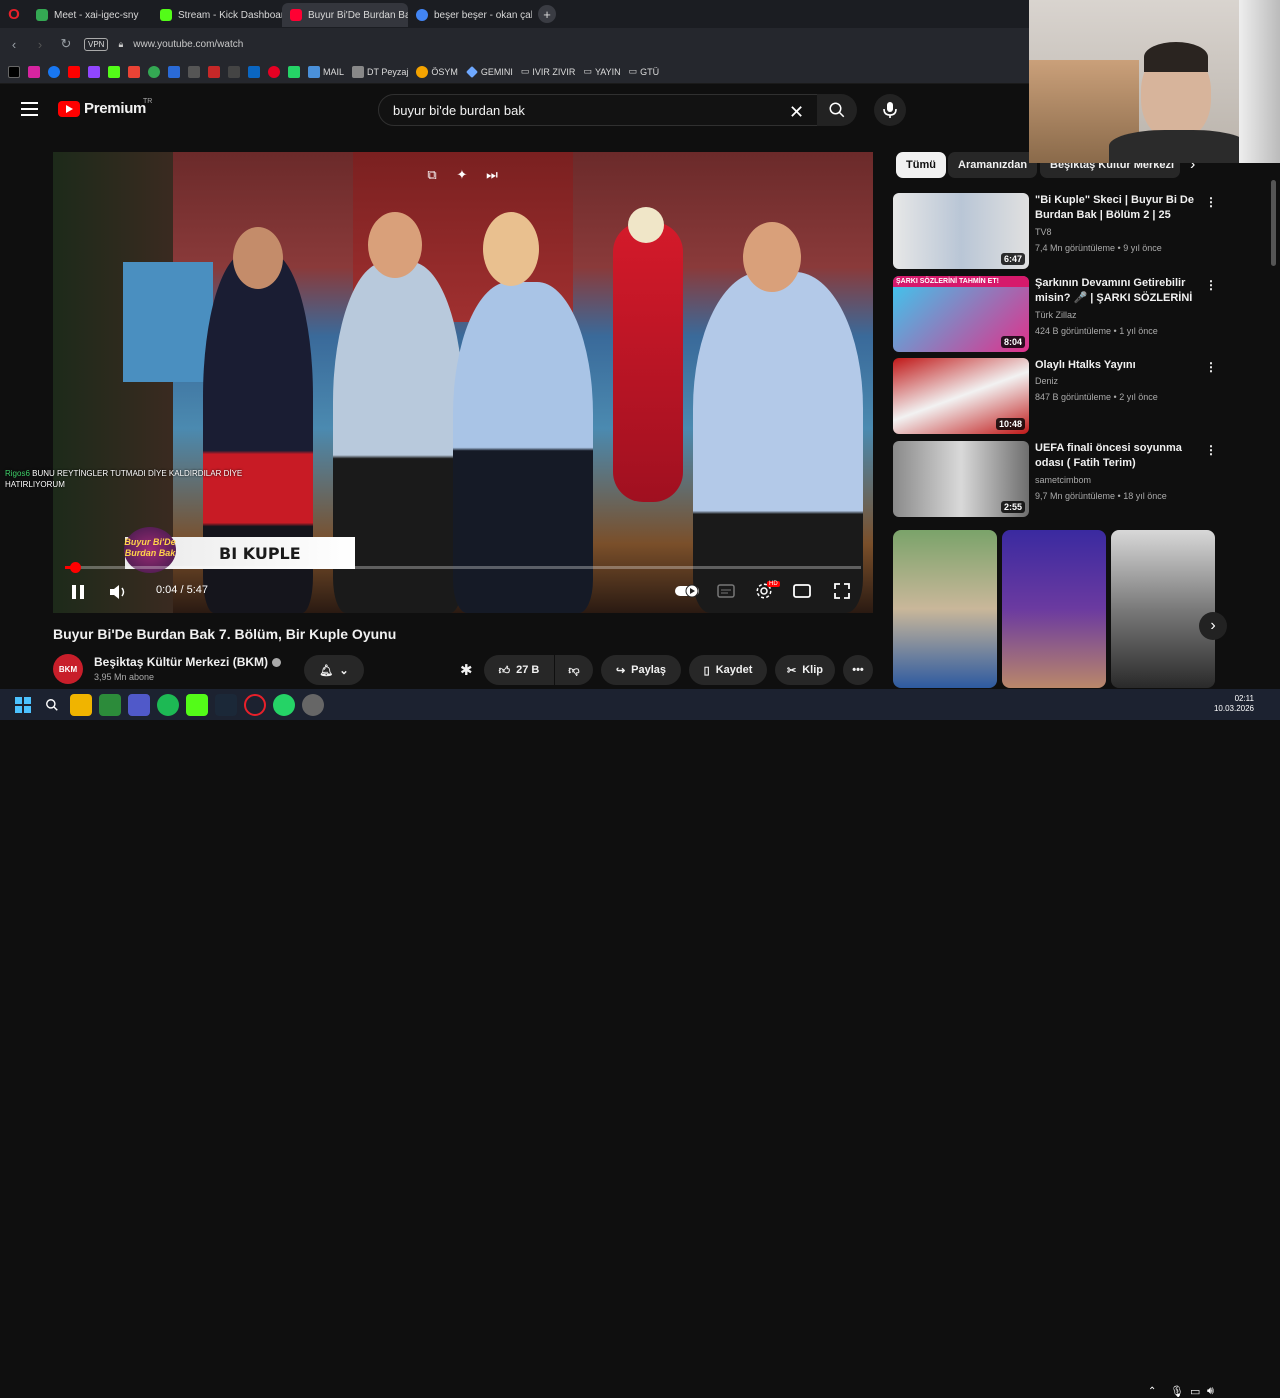 The width and height of the screenshot is (1280, 1398). What do you see at coordinates (68, 669) in the screenshot?
I see `channel-avatar: BKM` at bounding box center [68, 669].